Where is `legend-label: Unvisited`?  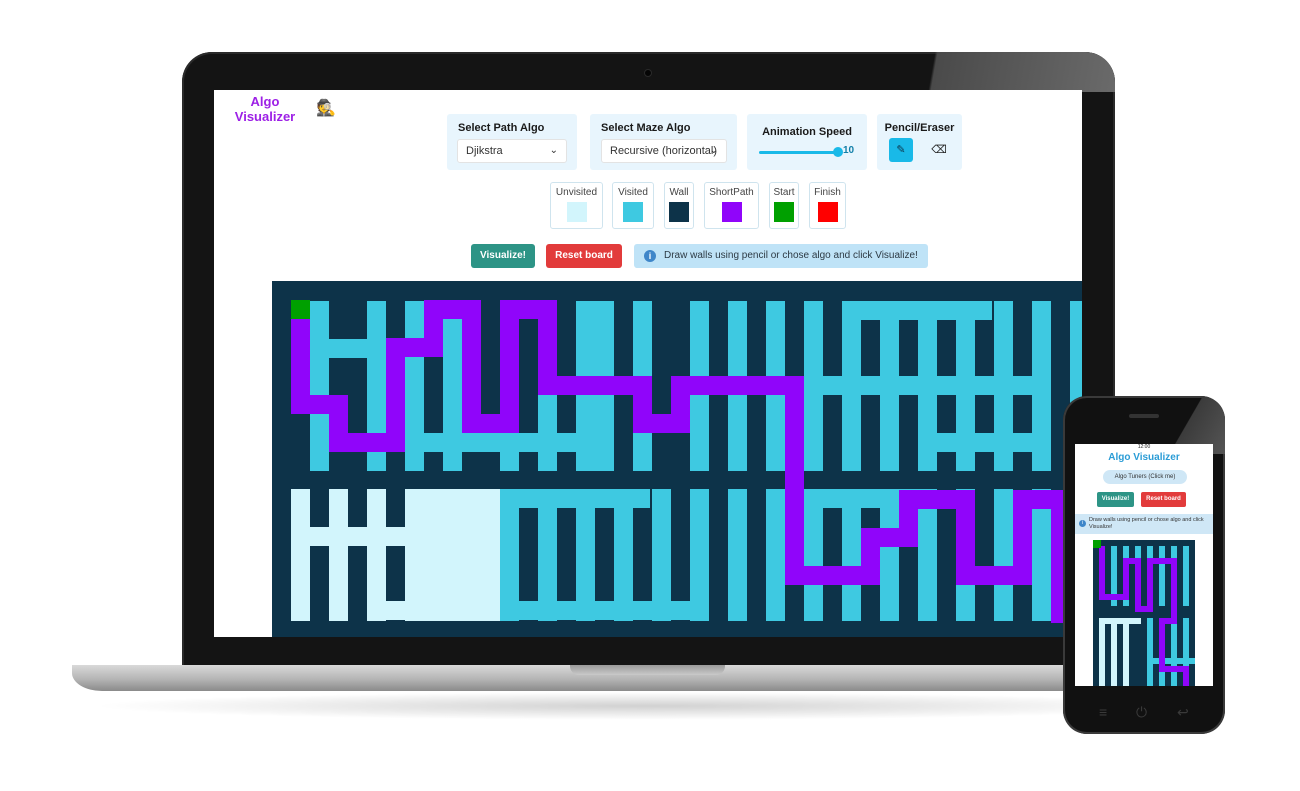
legend-label: Unvisited is located at coordinates (576, 192).